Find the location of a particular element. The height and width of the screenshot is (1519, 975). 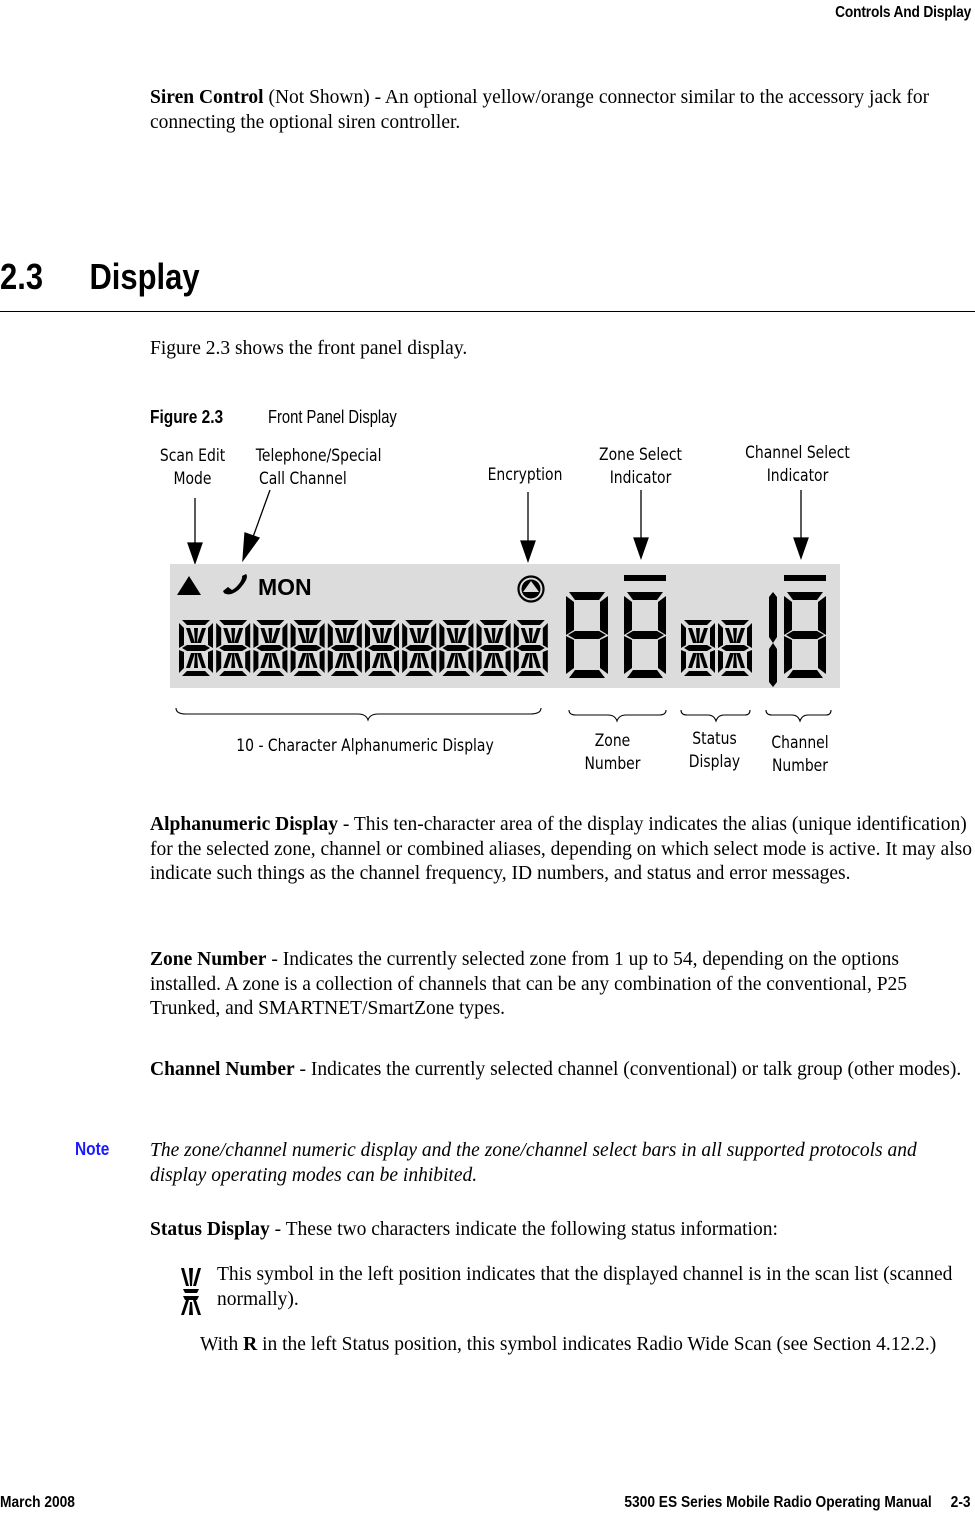

callout-encryption: Encryption is located at coordinates (525, 475).